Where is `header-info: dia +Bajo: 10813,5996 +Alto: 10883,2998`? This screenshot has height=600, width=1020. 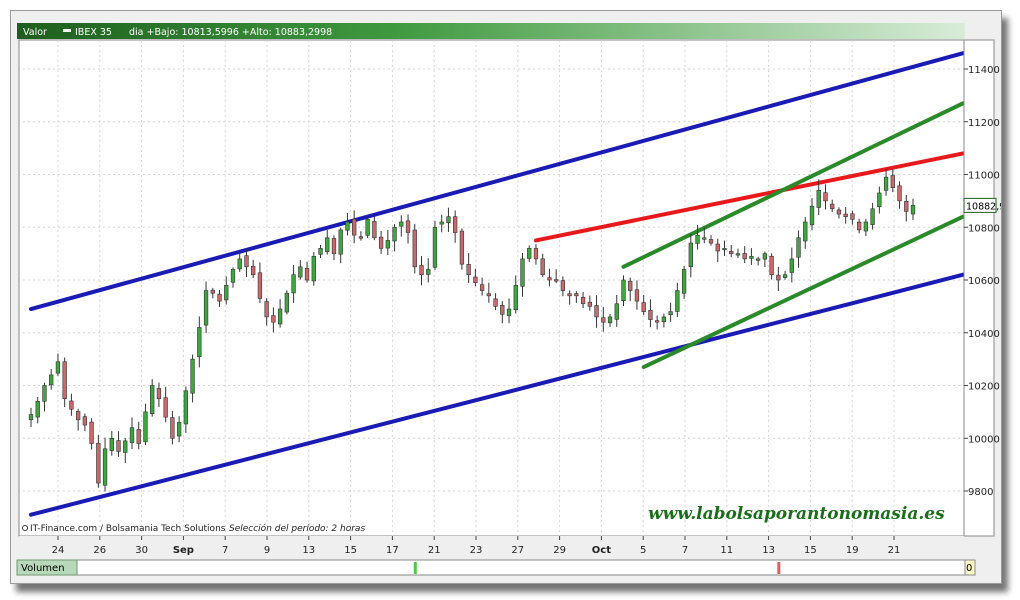 header-info: dia +Bajo: 10813,5996 +Alto: 10883,2998 is located at coordinates (230, 32).